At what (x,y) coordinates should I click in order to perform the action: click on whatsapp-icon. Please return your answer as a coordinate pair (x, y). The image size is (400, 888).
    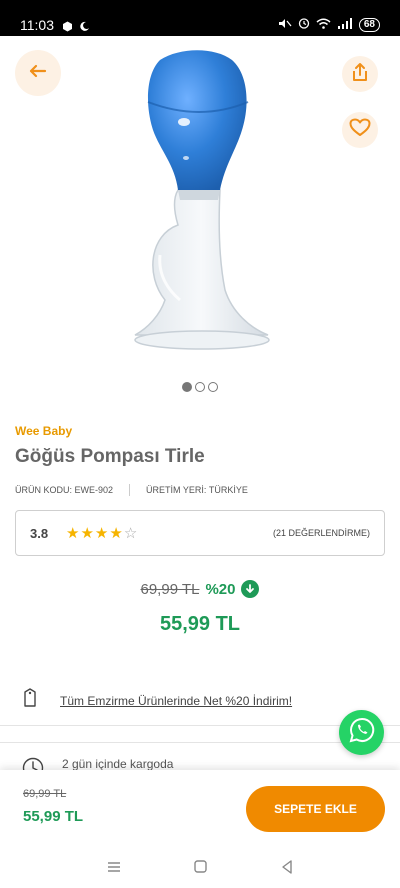
    Looking at the image, I should click on (362, 732).